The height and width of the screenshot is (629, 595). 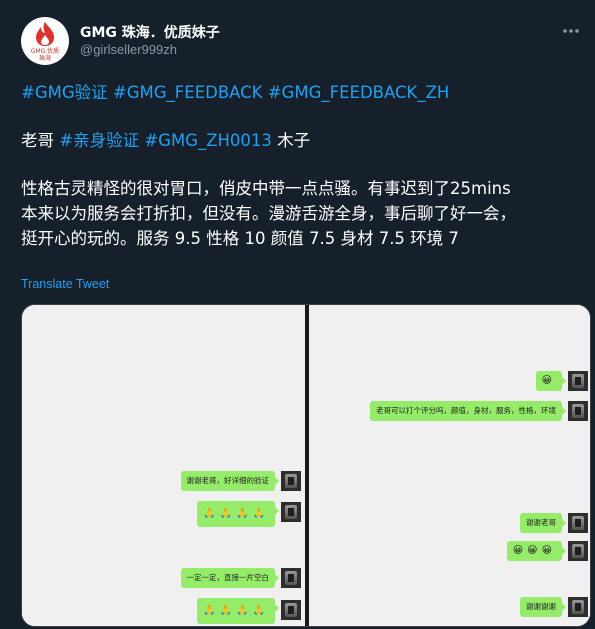 What do you see at coordinates (229, 481) in the screenshot?
I see `chat-bubble: 谢谢老哥，好详细的验证` at bounding box center [229, 481].